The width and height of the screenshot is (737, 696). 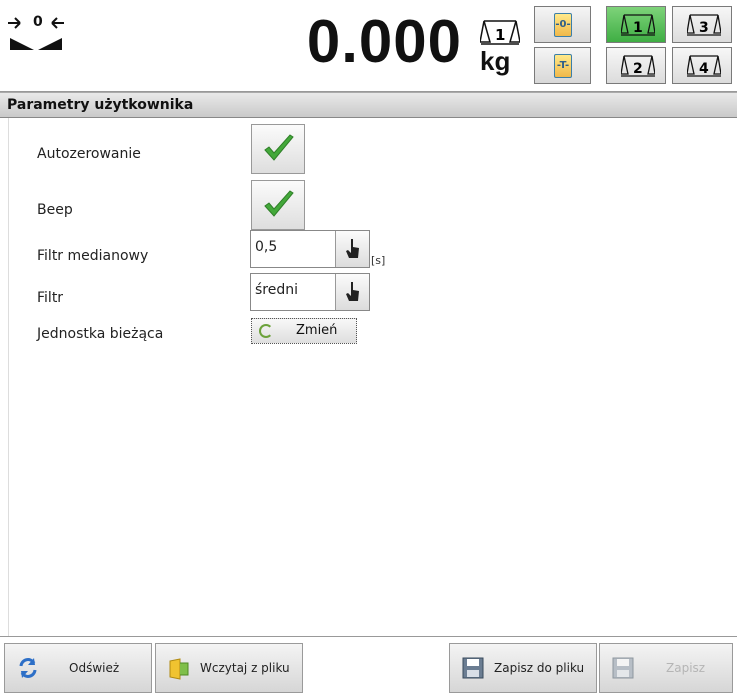 I want to click on change-unit-button: Zmień, so click(x=304, y=331).